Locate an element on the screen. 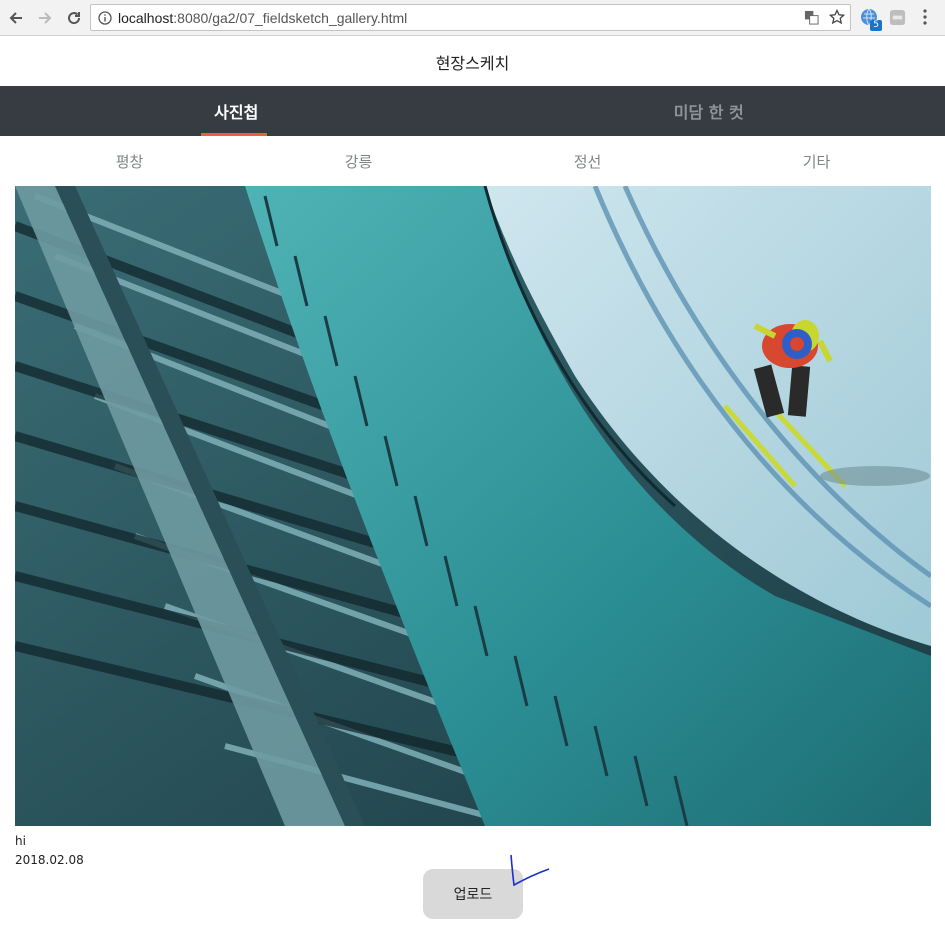  star-icon is located at coordinates (837, 17).